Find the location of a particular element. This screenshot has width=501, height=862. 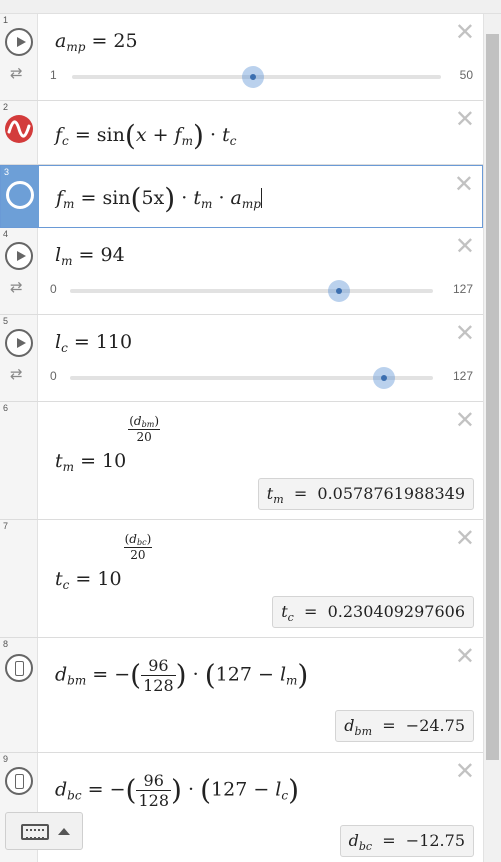

slider-lc: 0 127 is located at coordinates (261, 378).